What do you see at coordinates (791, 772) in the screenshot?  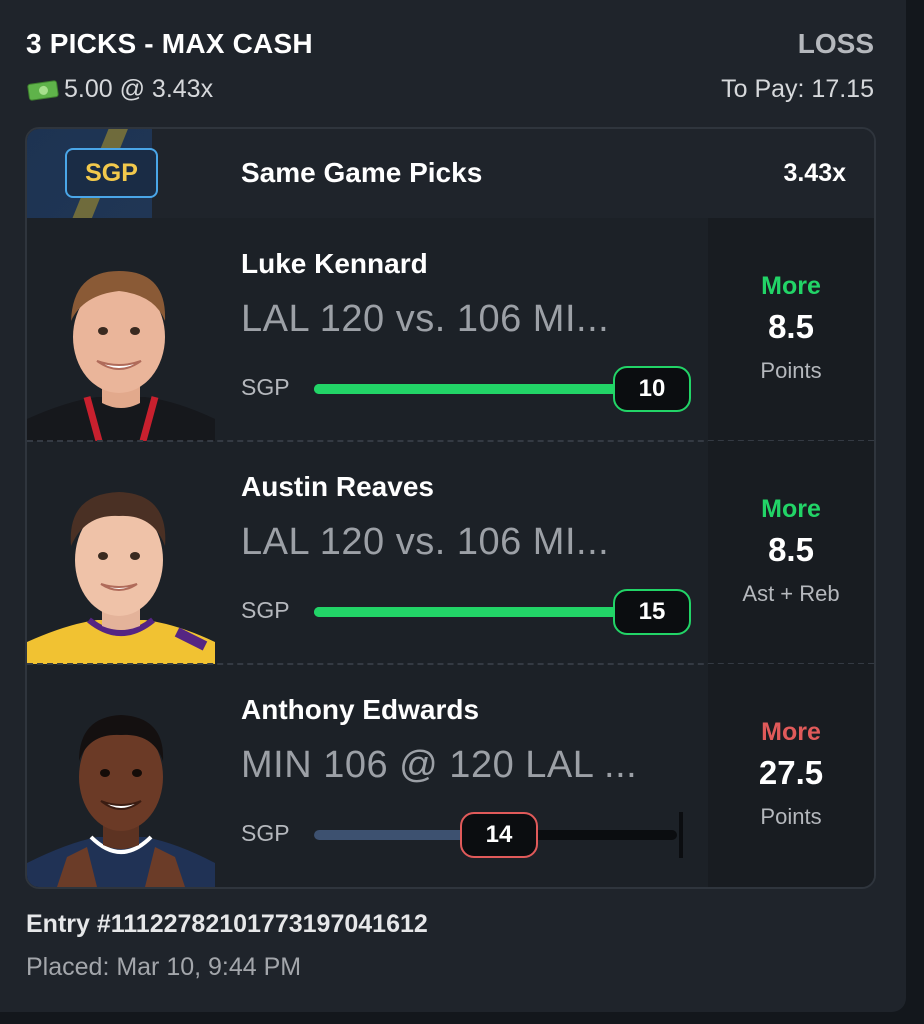 I see `pick-line-value: 27.5` at bounding box center [791, 772].